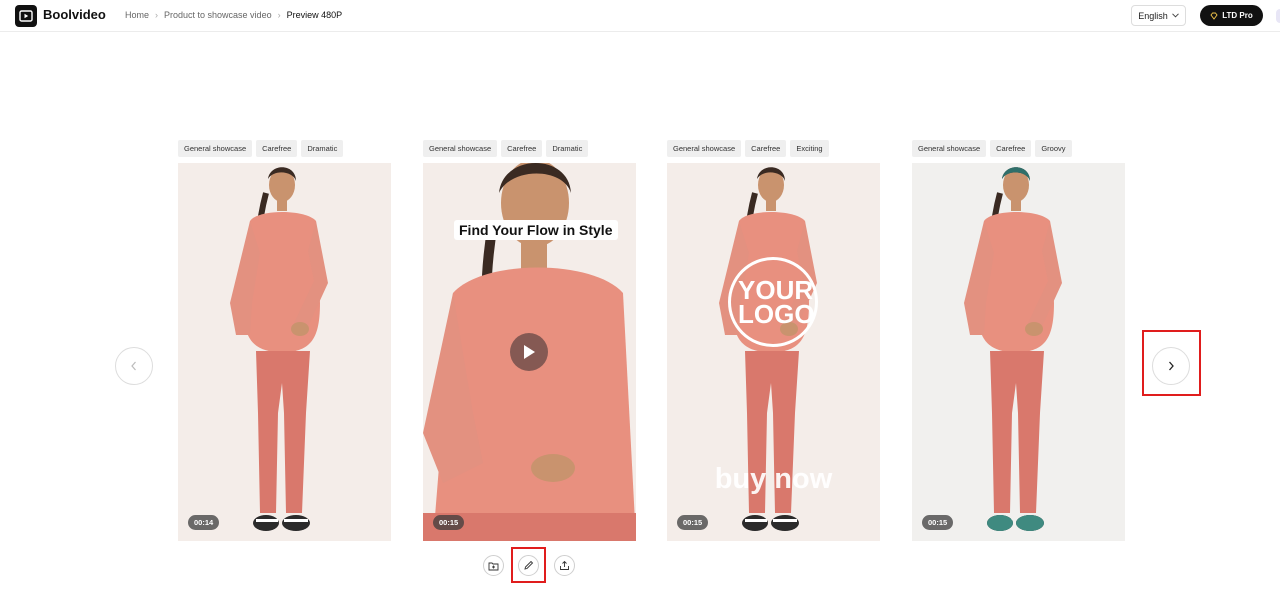 Image resolution: width=1280 pixels, height=596 pixels. I want to click on logo-placeholder: YOUR LOGO, so click(773, 302).